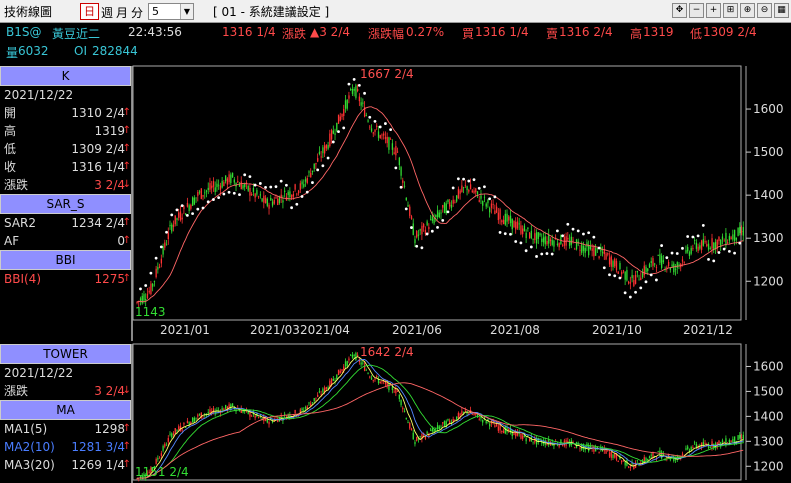  I want to click on config-label: [ 01 - 系統建議設定 ], so click(271, 11).